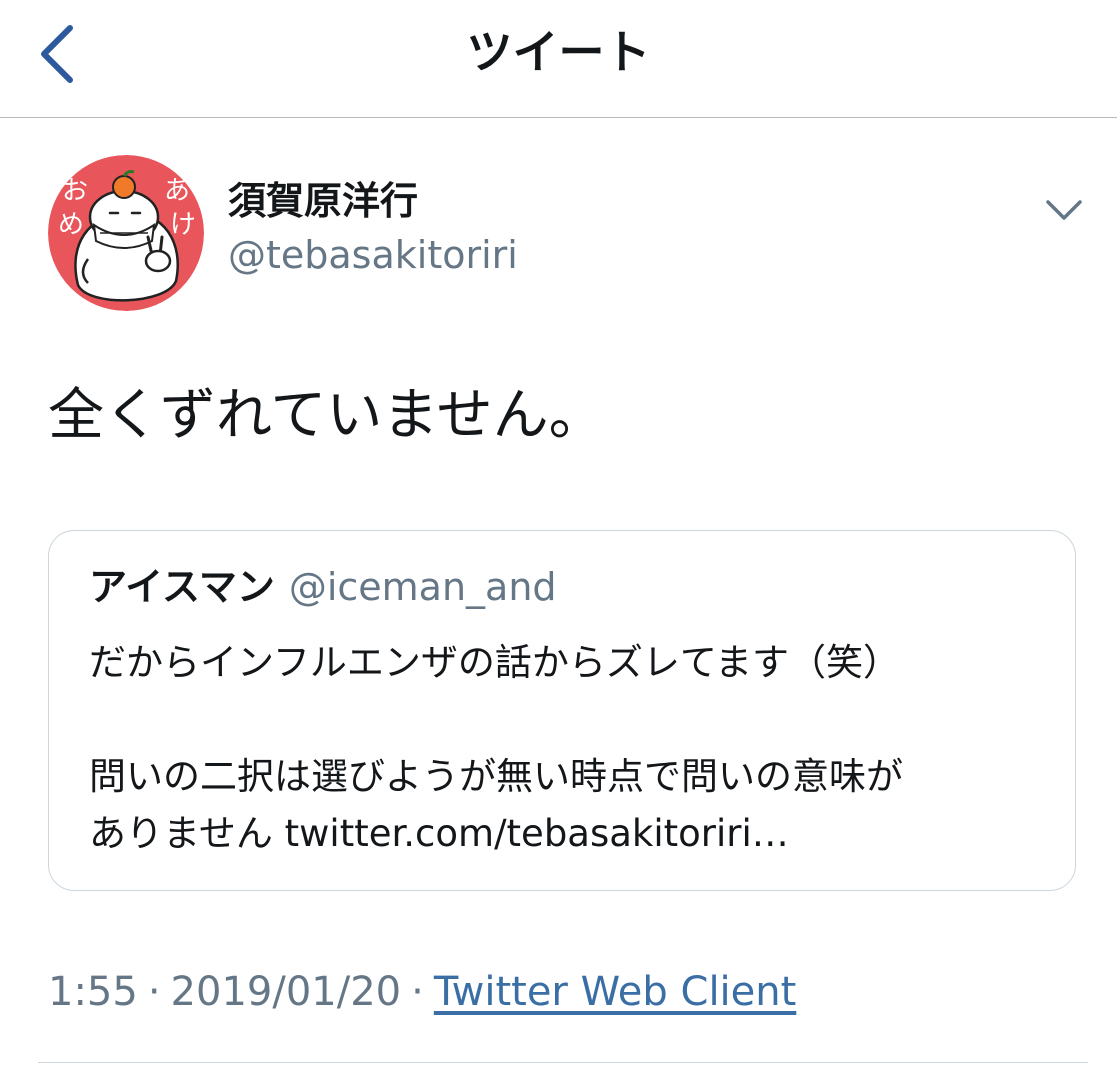 This screenshot has height=1074, width=1117. I want to click on quoted-tweet-header: アイスマン @iceman_and, so click(323, 587).